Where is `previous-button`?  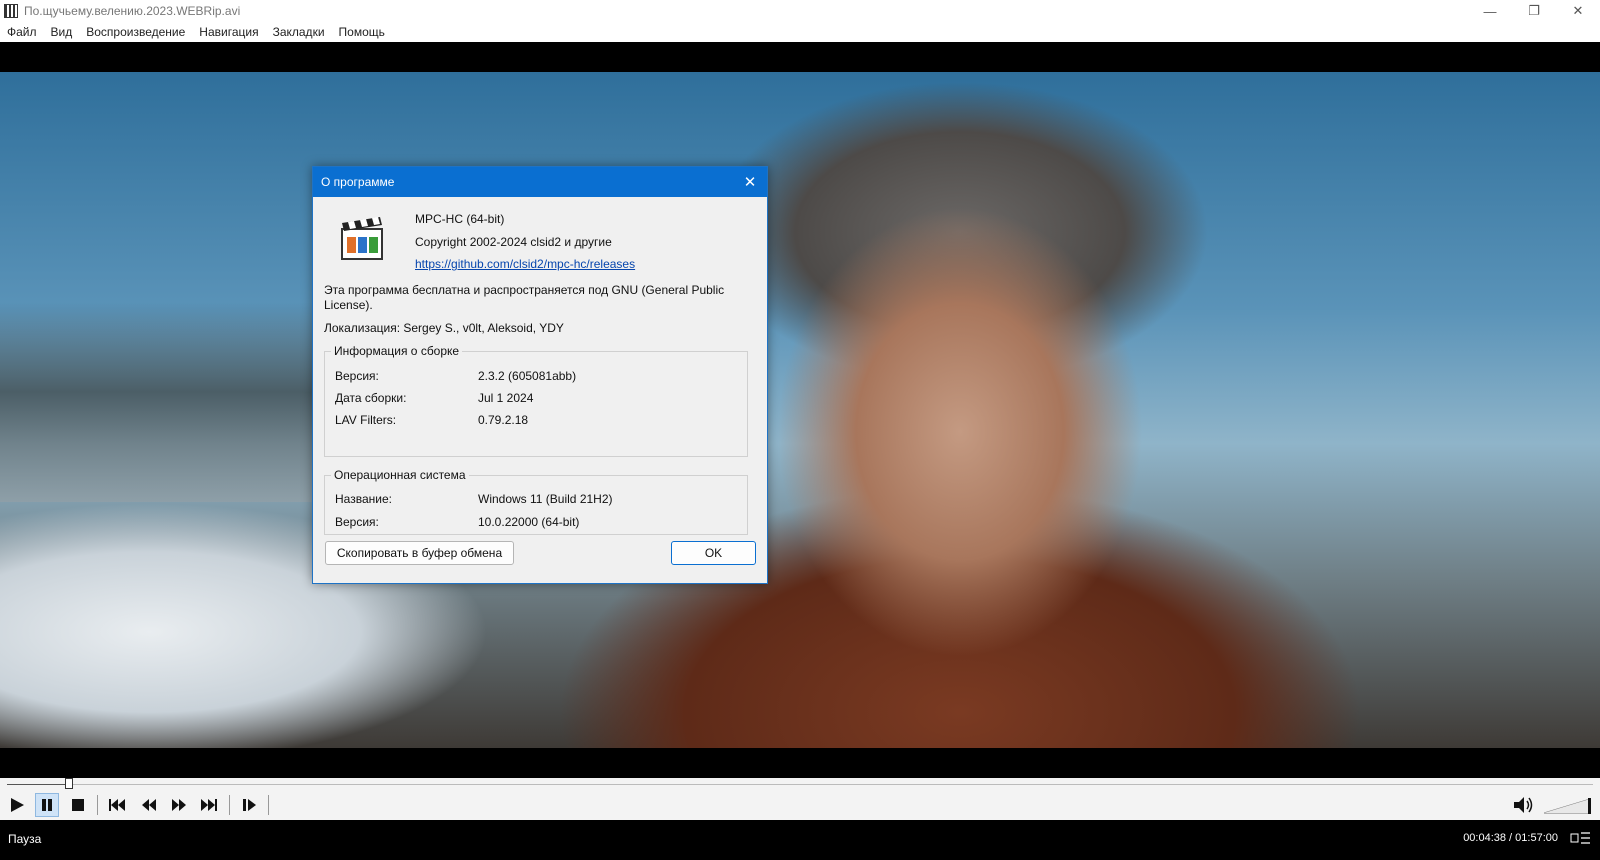
previous-button is located at coordinates (117, 805).